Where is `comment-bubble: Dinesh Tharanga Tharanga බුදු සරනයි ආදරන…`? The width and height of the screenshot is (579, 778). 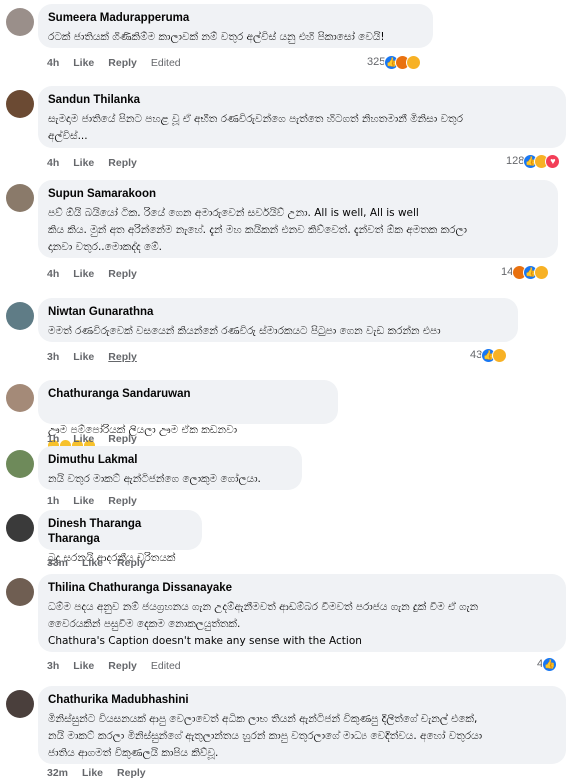
comment-bubble: Dinesh Tharanga Tharanga බුදු සරනයි ආදරන… is located at coordinates (120, 537).